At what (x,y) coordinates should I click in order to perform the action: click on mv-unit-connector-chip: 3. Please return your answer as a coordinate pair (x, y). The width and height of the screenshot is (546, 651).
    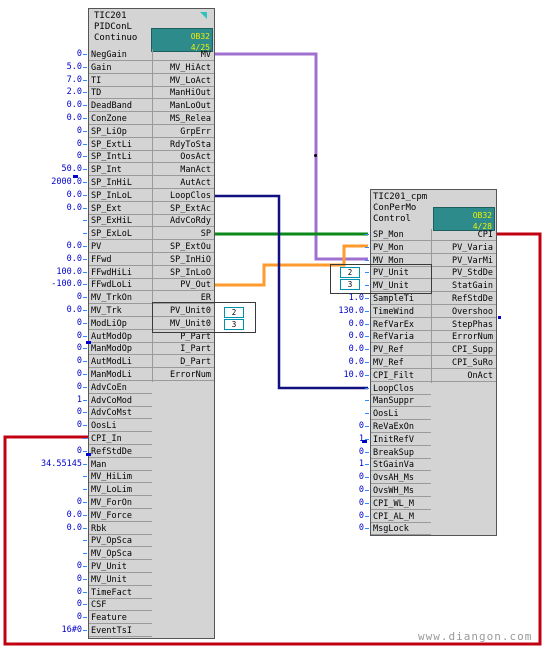
    Looking at the image, I should click on (234, 324).